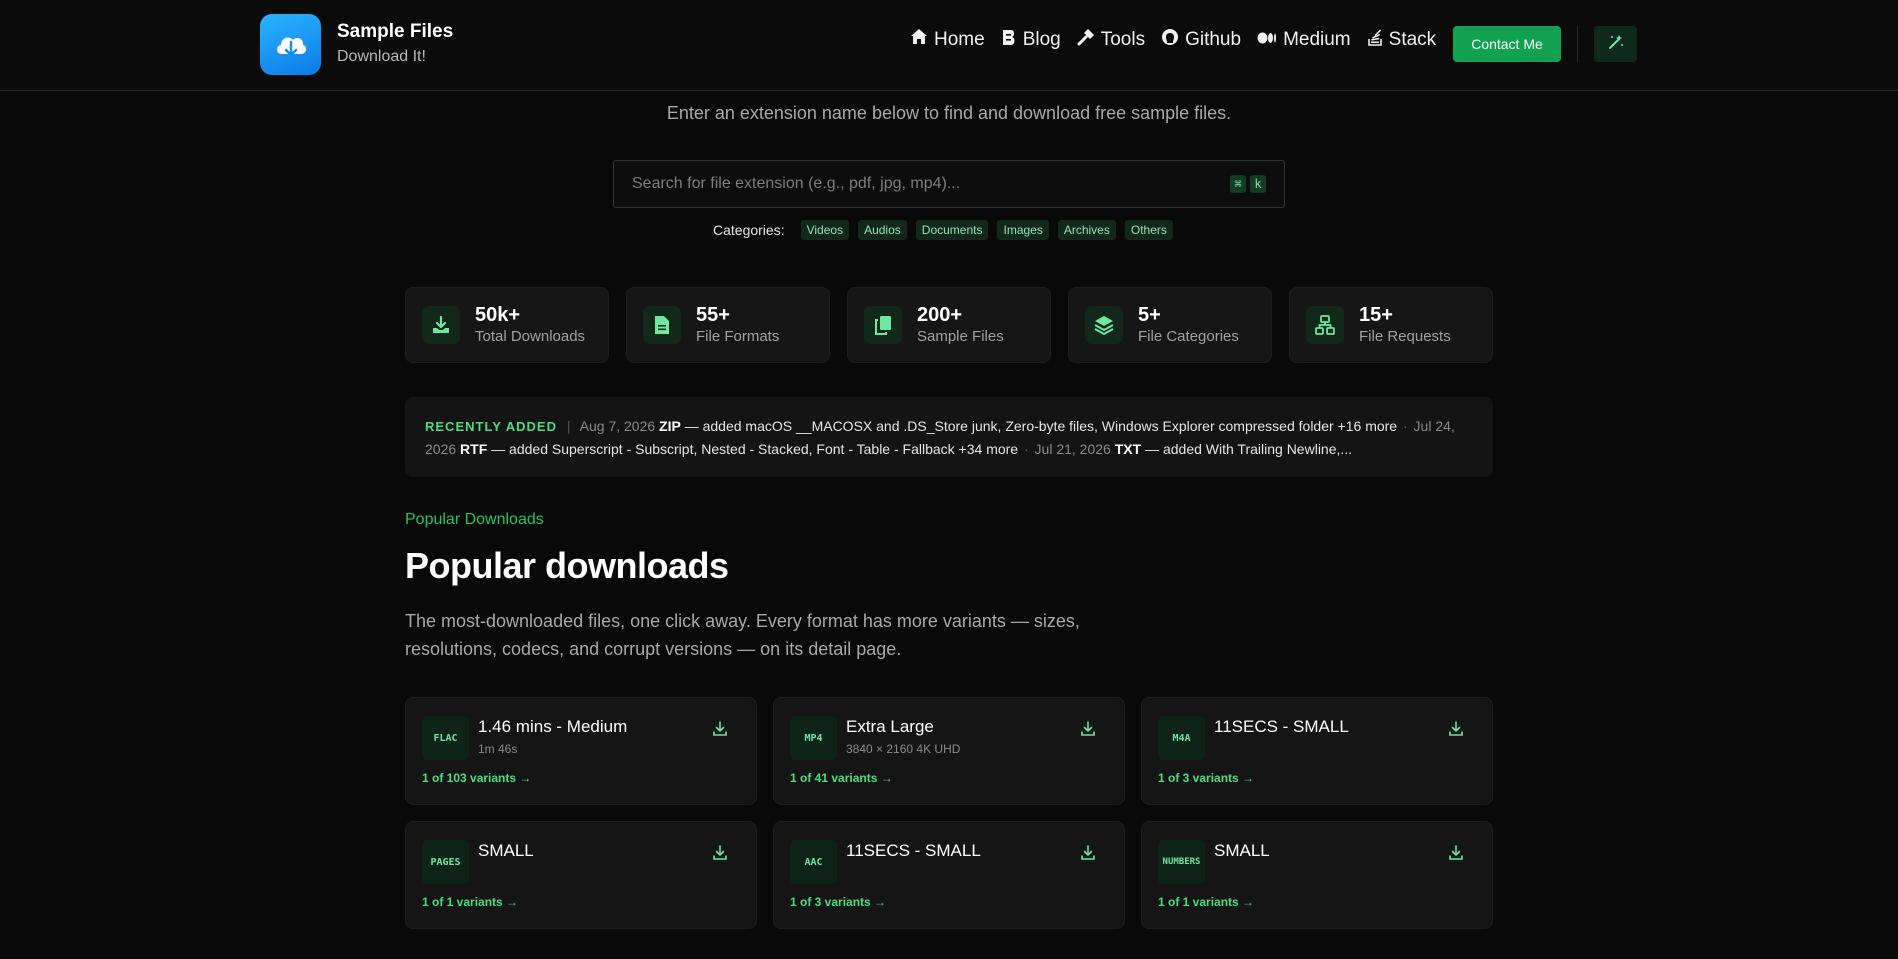  What do you see at coordinates (952, 230) in the screenshot?
I see `category-documents: Documents` at bounding box center [952, 230].